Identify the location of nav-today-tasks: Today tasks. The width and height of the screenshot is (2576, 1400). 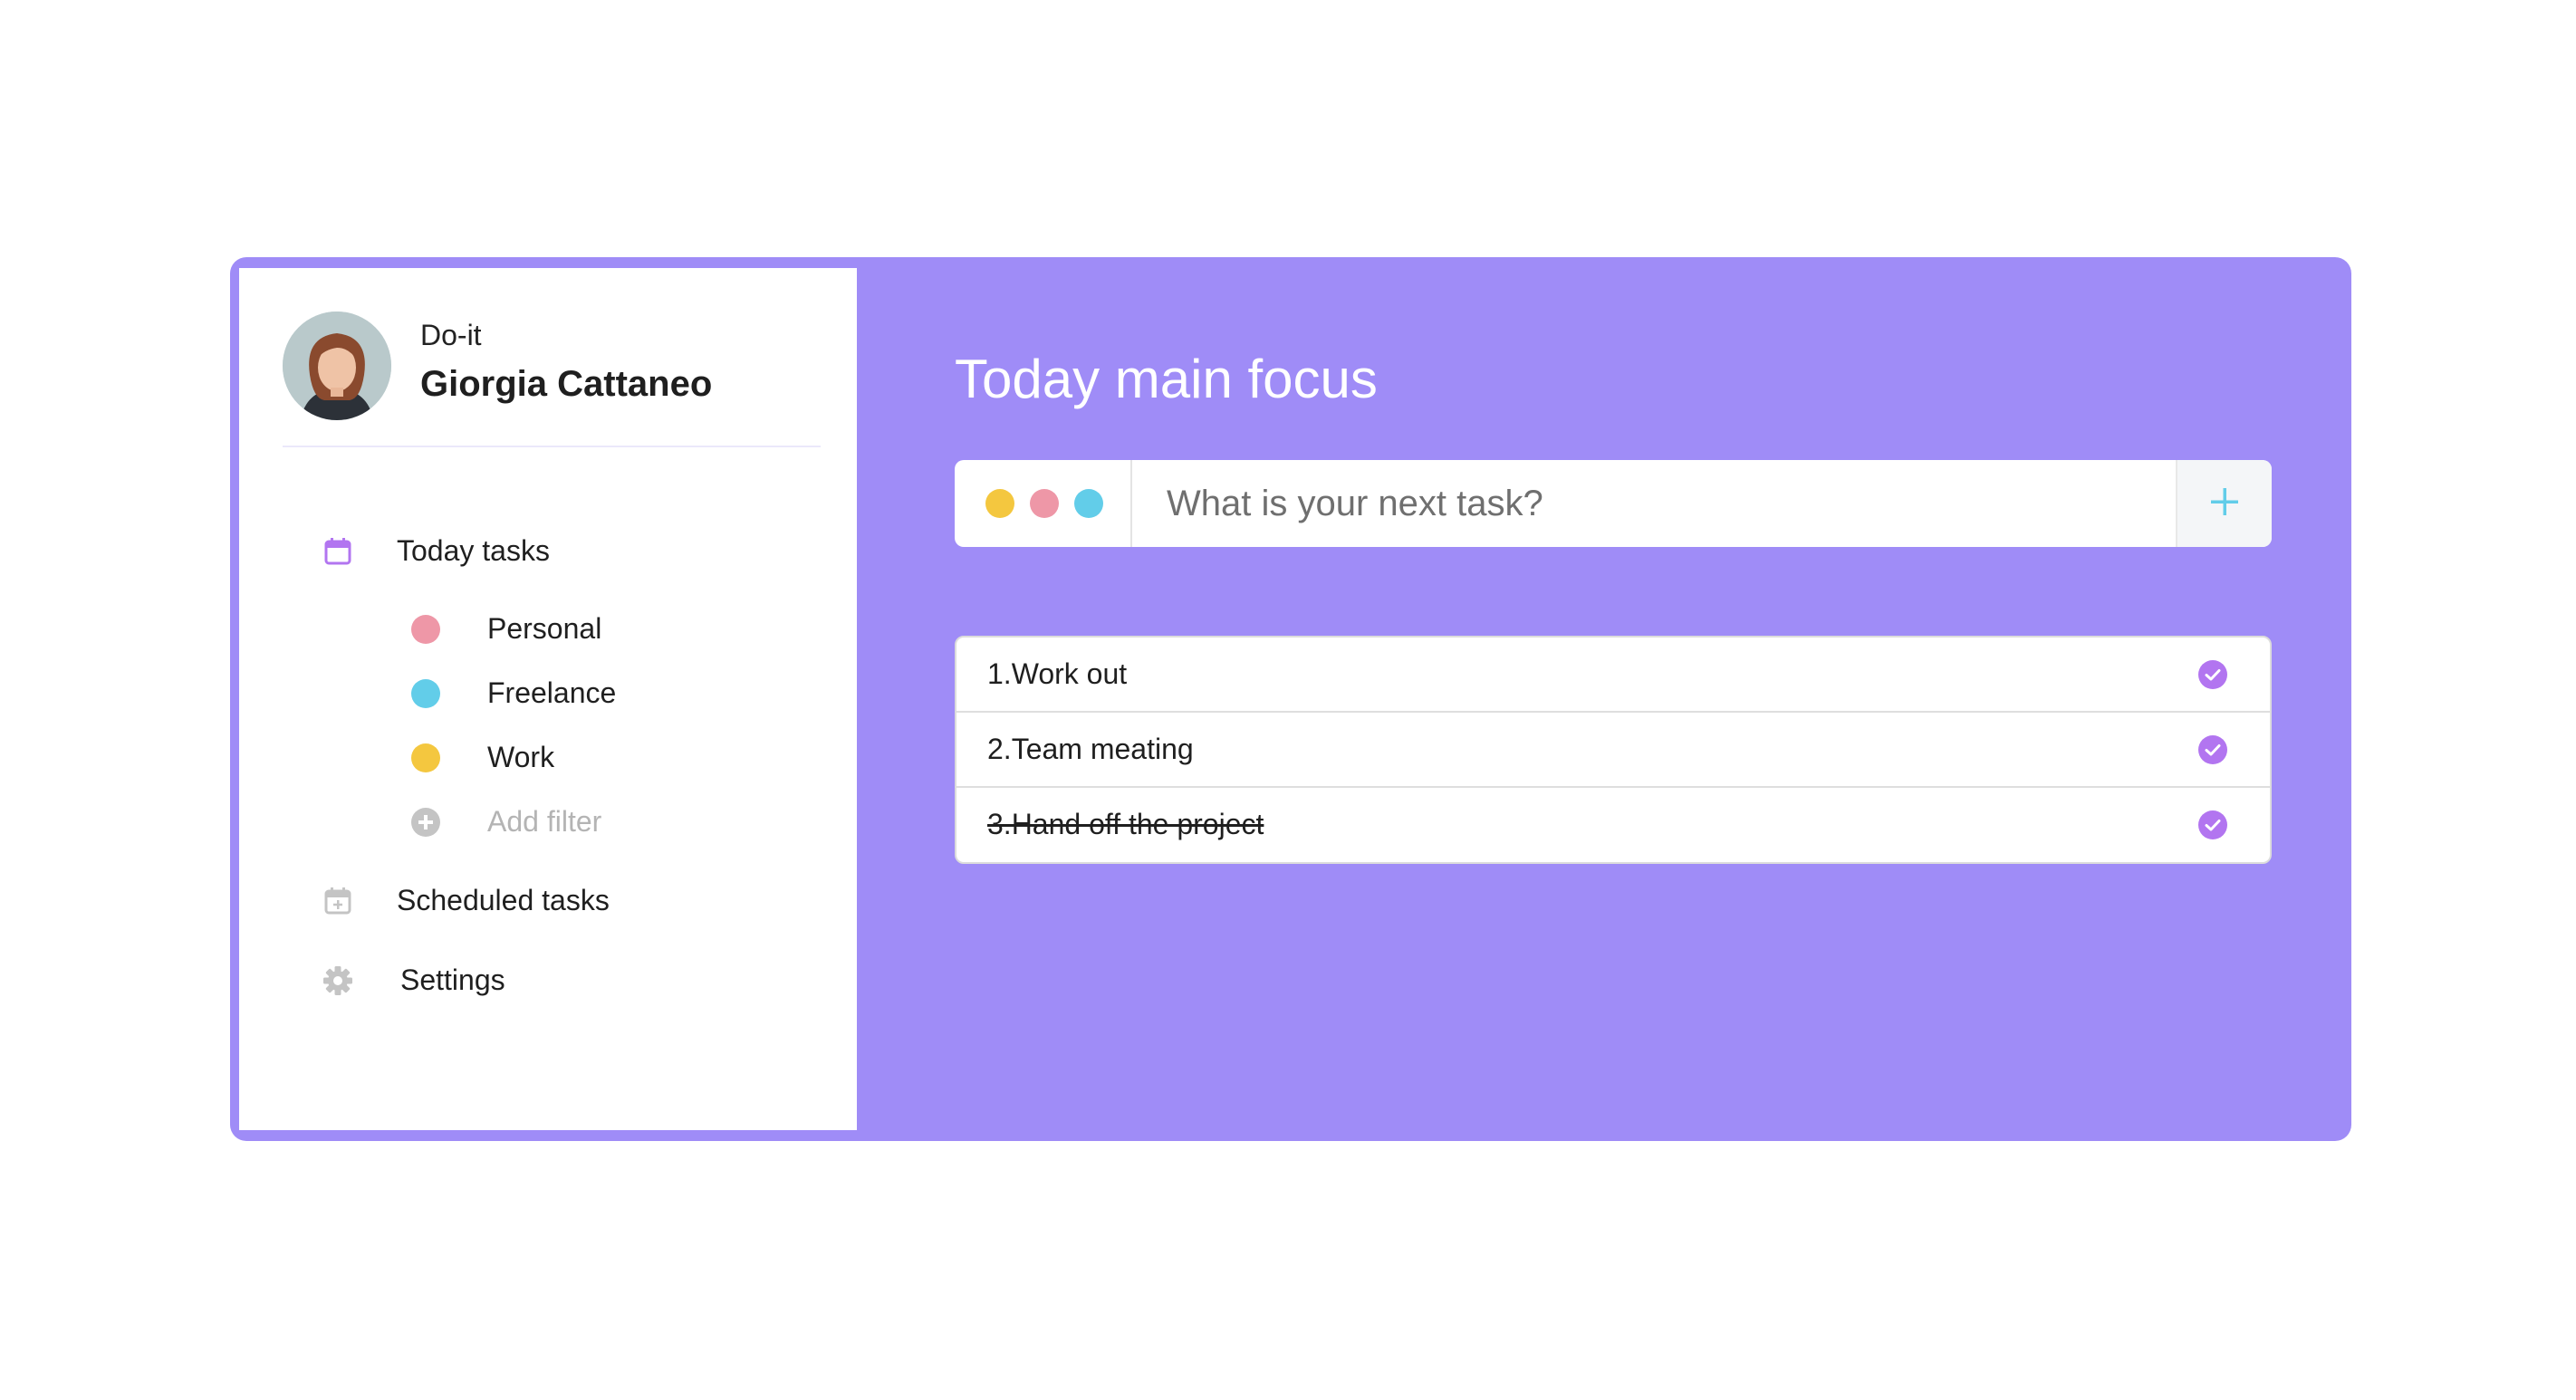
(436, 551).